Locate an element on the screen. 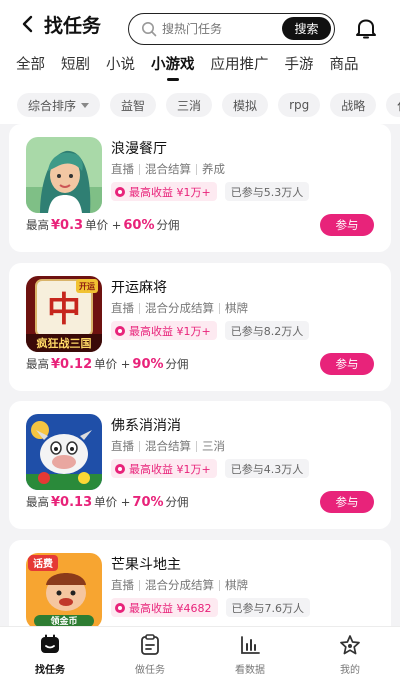 This screenshot has width=400, height=700. search-icon is located at coordinates (149, 29).